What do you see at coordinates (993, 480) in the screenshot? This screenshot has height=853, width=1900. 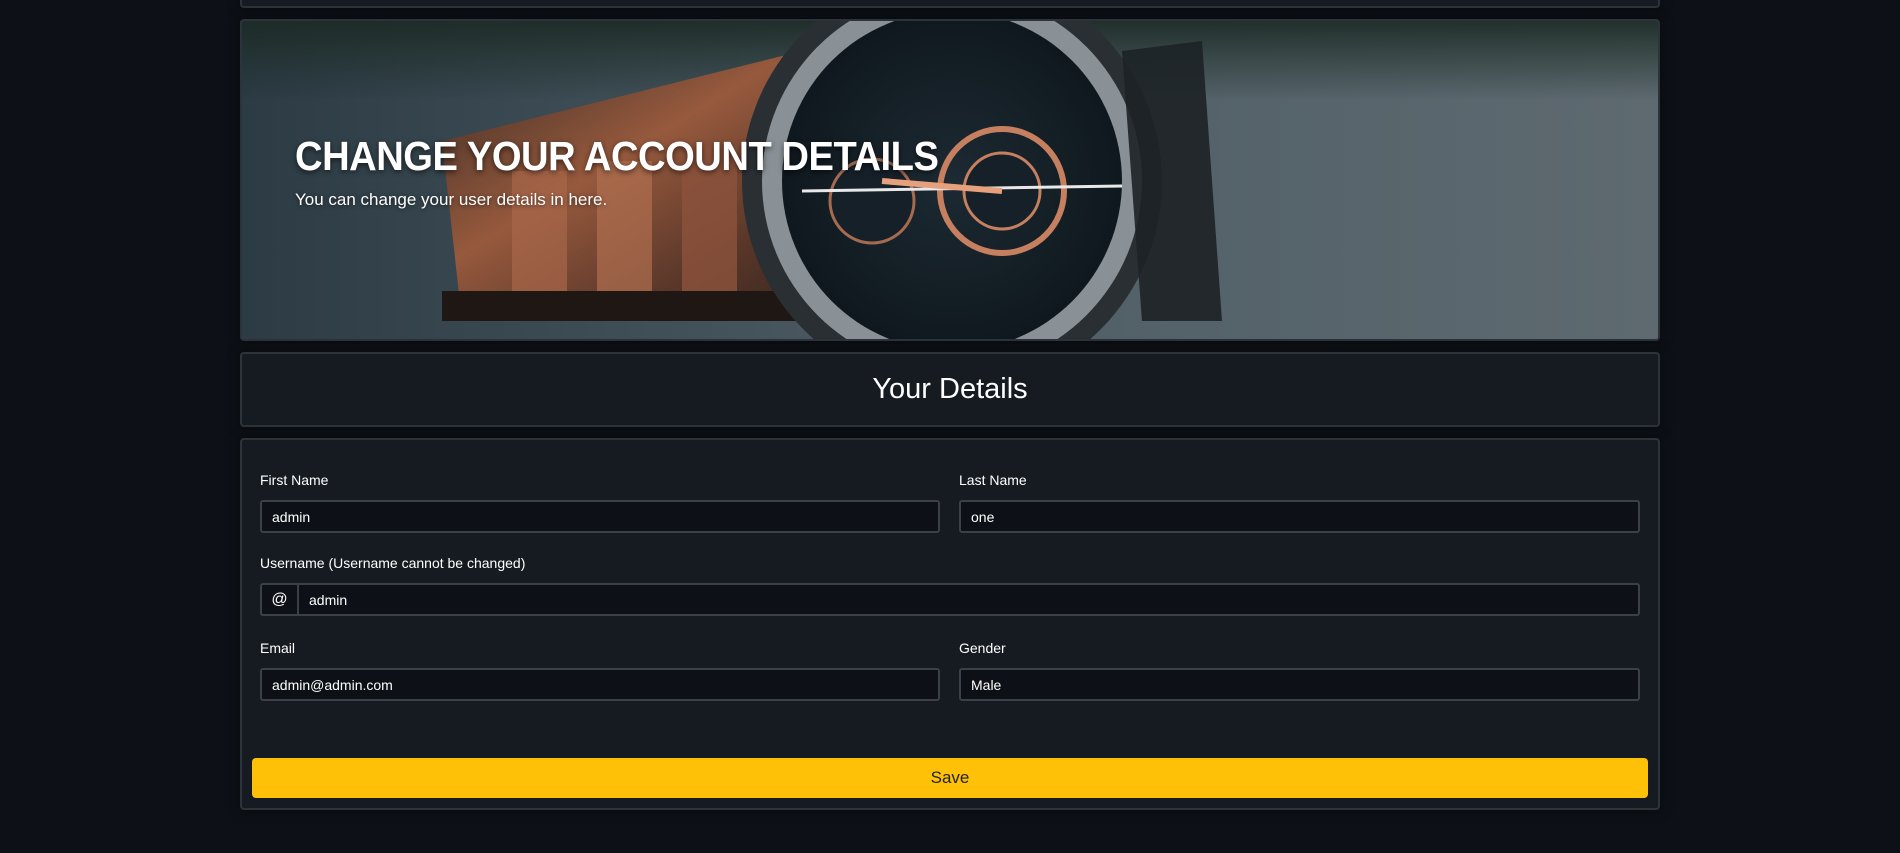 I see `last-name-label: Last Name` at bounding box center [993, 480].